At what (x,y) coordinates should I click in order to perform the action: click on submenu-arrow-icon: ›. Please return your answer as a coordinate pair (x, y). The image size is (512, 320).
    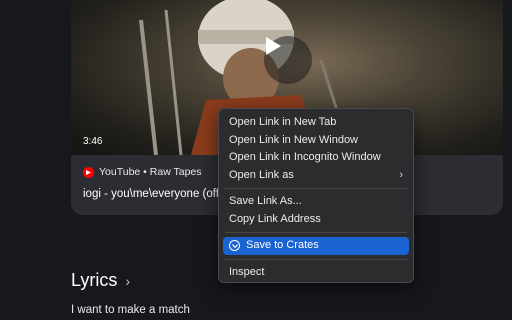
    Looking at the image, I should click on (401, 174).